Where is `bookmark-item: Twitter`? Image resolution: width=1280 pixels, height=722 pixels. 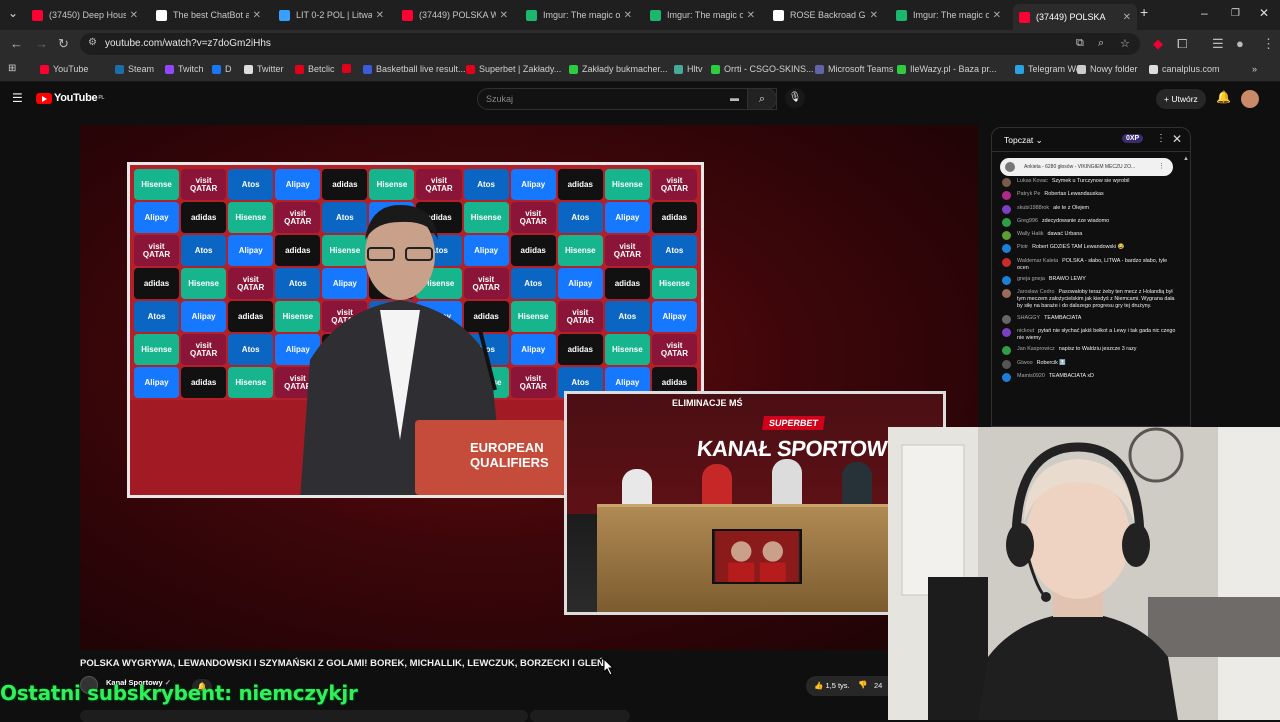
bookmark-item: Twitter is located at coordinates (264, 69).